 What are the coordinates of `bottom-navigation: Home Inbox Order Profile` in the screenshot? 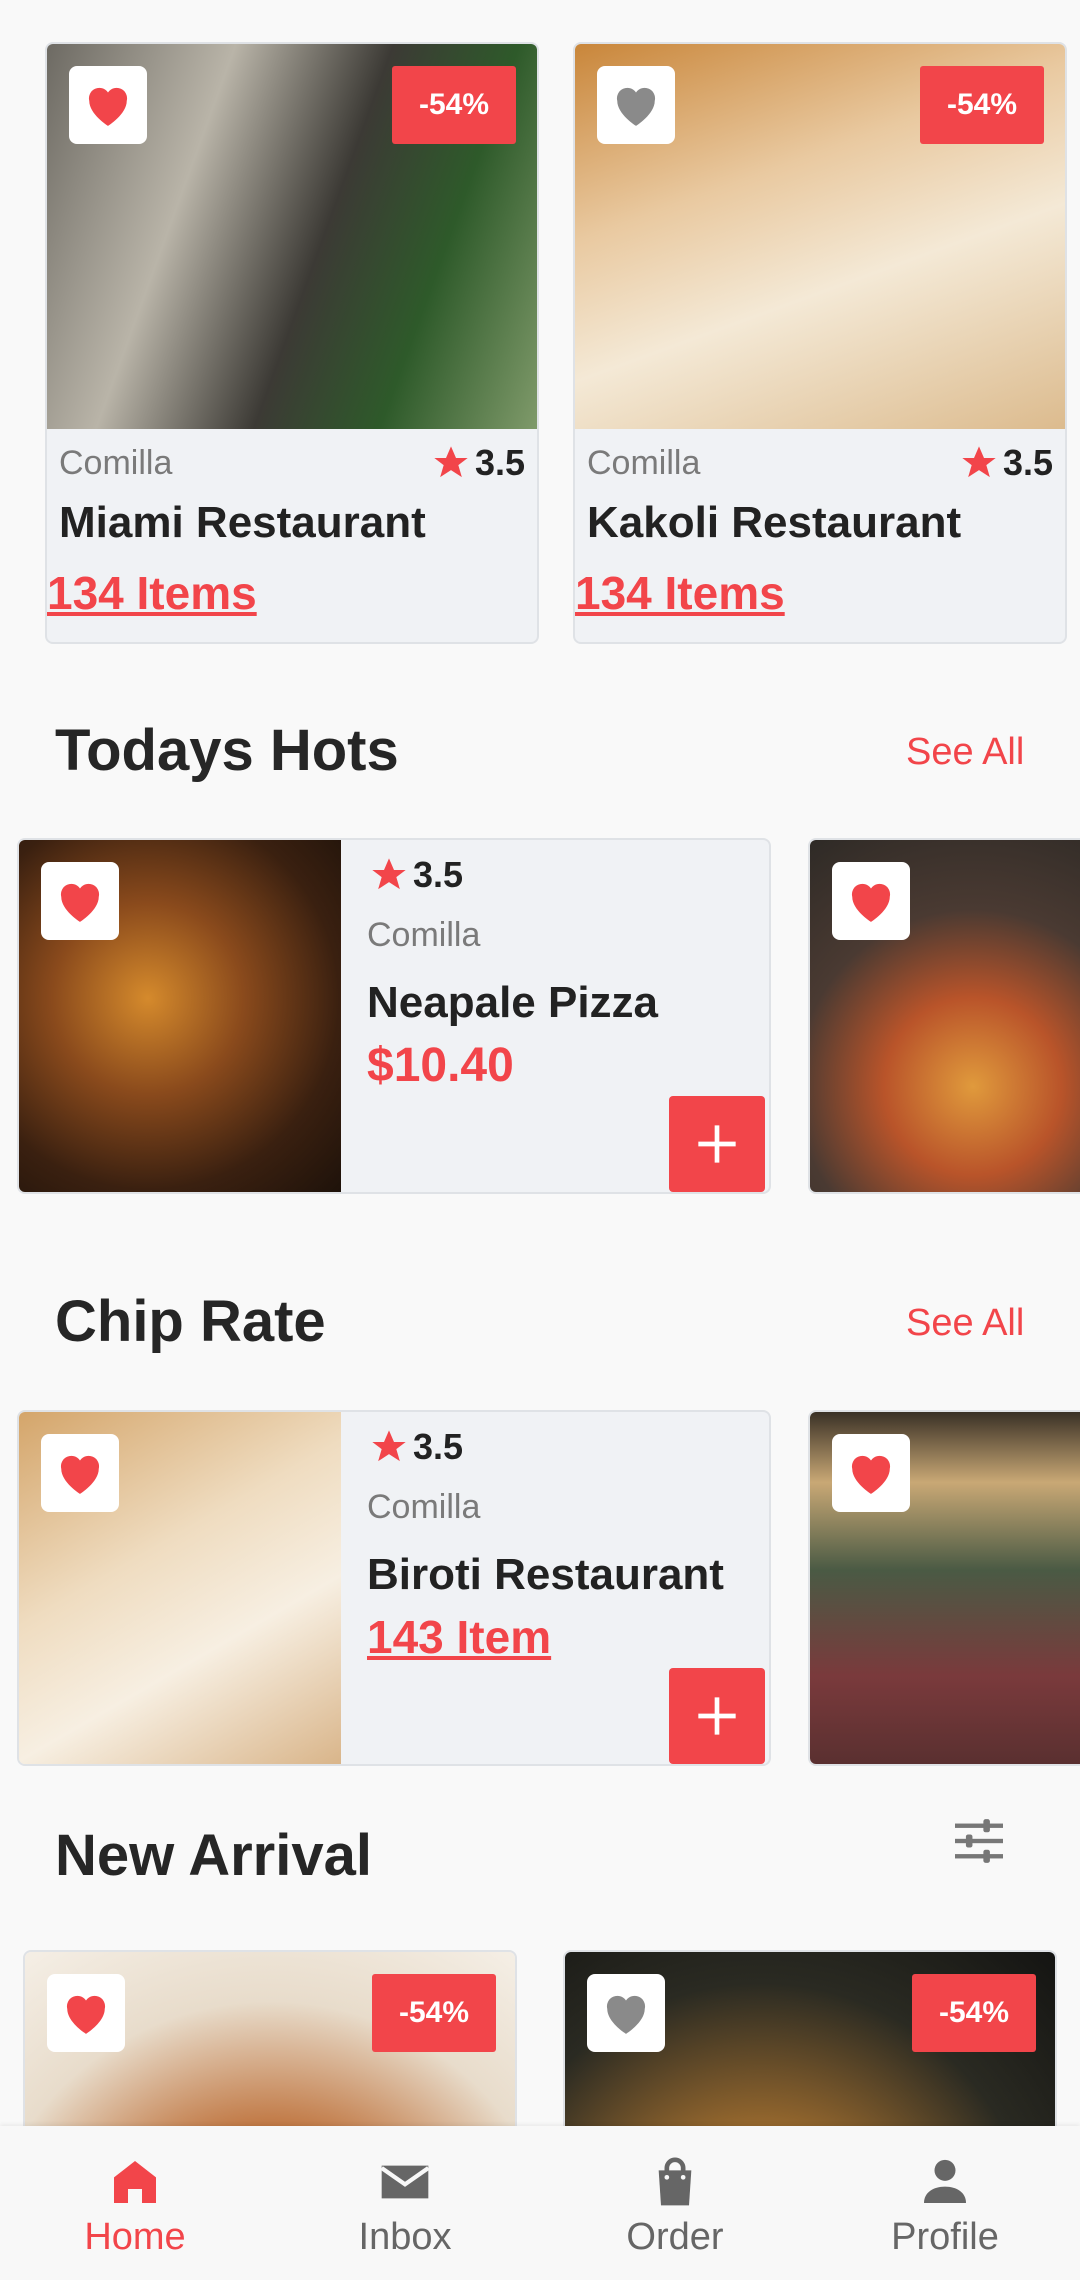 It's located at (540, 2203).